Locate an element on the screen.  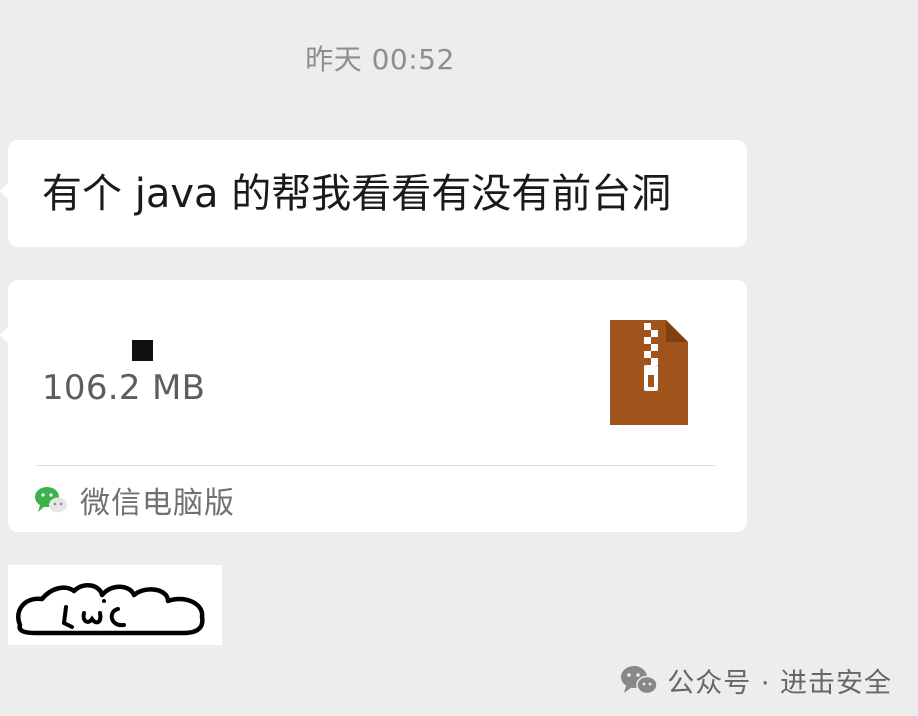
text-message-bubble: 有个 java 的帮我看看有没有前台洞 is located at coordinates (373, 193).